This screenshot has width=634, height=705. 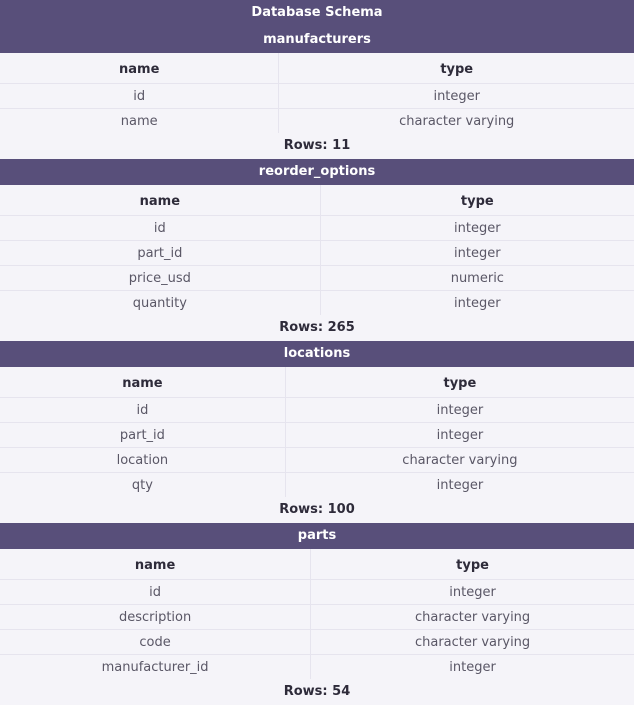 I want to click on table-title: reorder_options, so click(x=317, y=172).